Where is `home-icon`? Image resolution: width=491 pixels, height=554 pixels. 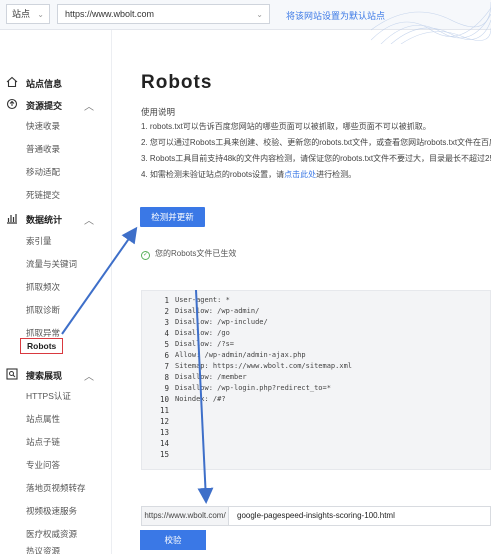
home-icon is located at coordinates (12, 82).